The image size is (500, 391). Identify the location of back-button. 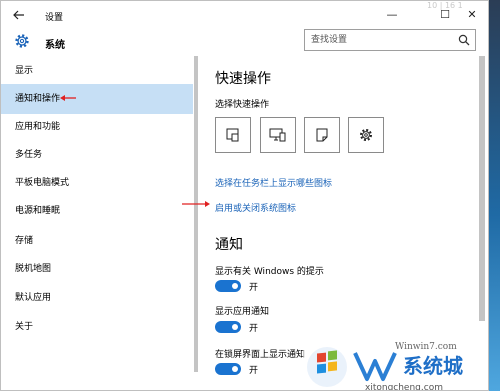
(19, 15).